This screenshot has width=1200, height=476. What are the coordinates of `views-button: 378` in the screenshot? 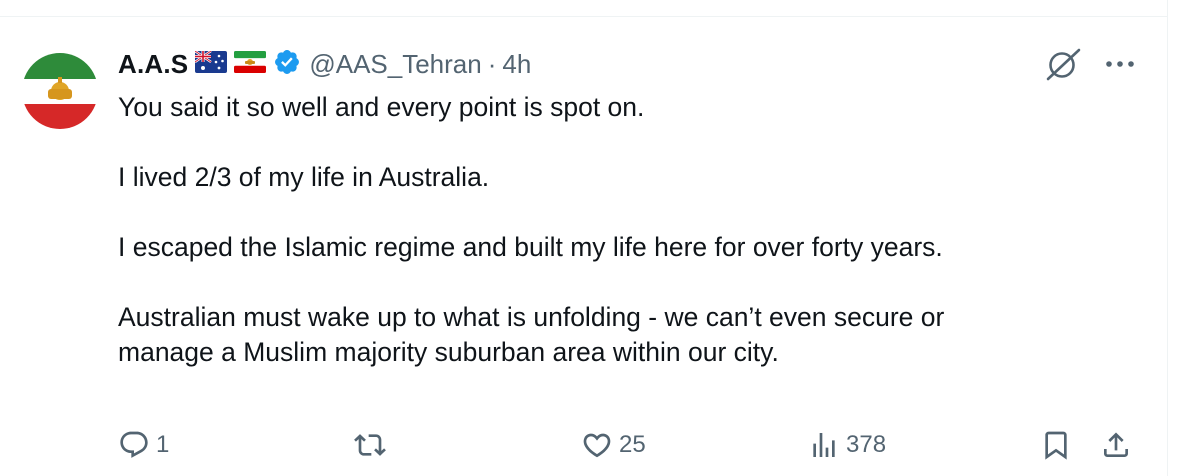 It's located at (847, 445).